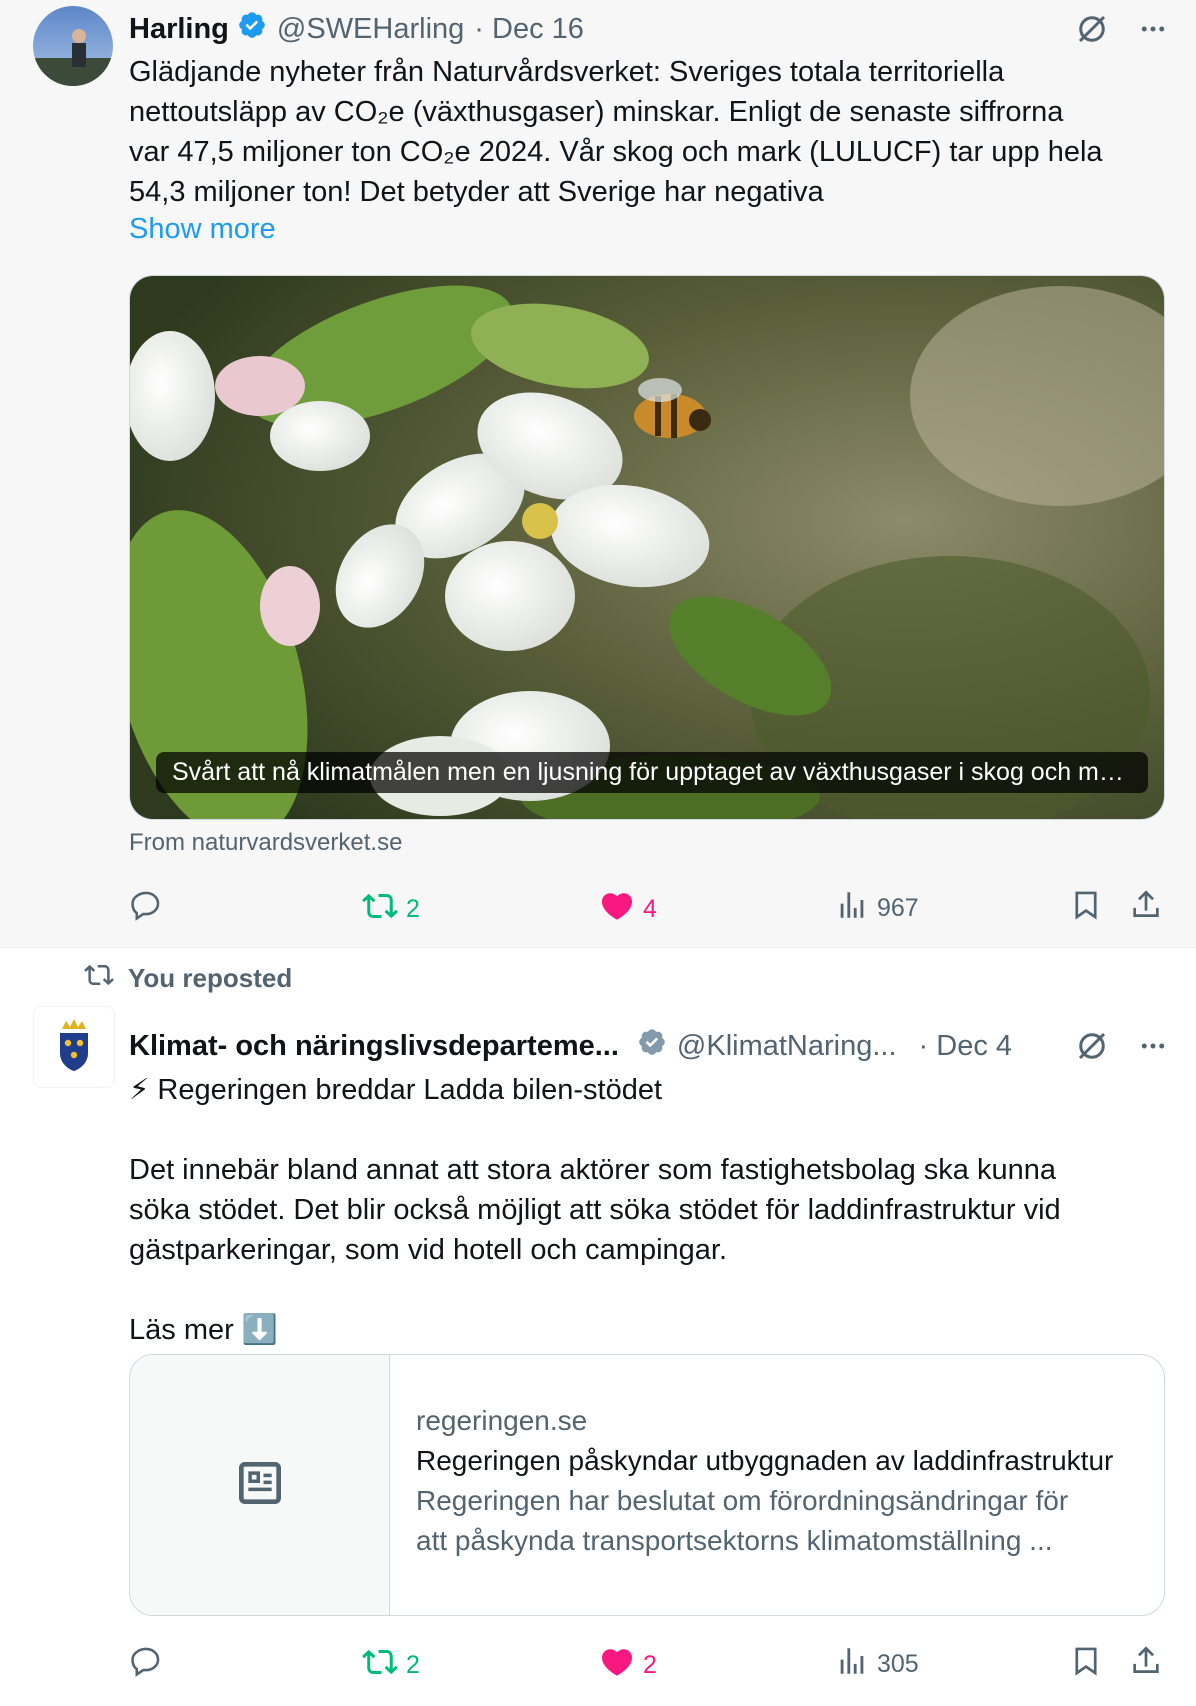  What do you see at coordinates (202, 229) in the screenshot?
I see `show-more-link: Show more` at bounding box center [202, 229].